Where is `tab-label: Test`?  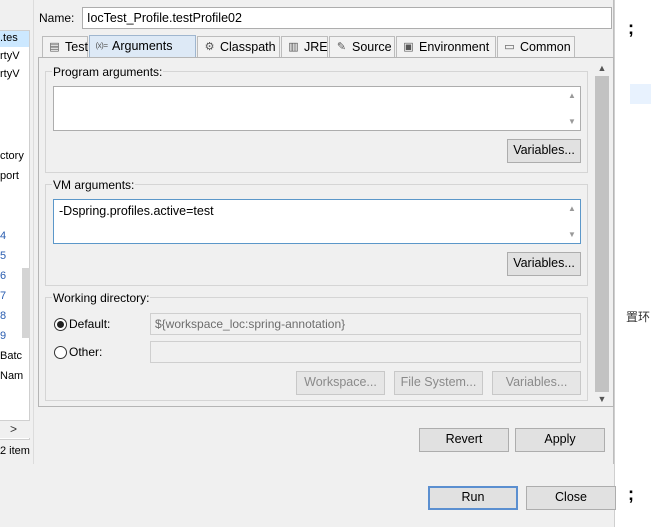
tab-label: Test is located at coordinates (76, 47).